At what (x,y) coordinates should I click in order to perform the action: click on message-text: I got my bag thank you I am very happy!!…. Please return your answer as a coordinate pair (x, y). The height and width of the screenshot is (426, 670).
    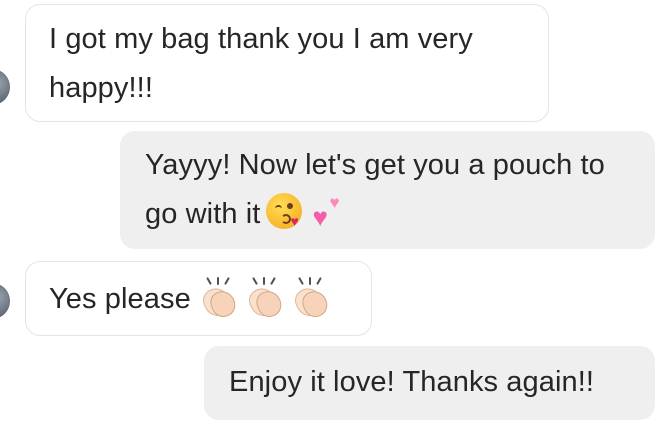
    Looking at the image, I should click on (261, 63).